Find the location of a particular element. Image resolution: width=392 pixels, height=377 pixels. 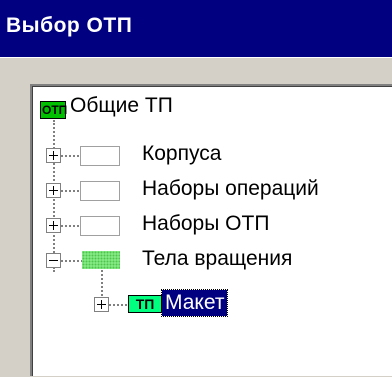

folder-hatched-icon is located at coordinates (101, 260).